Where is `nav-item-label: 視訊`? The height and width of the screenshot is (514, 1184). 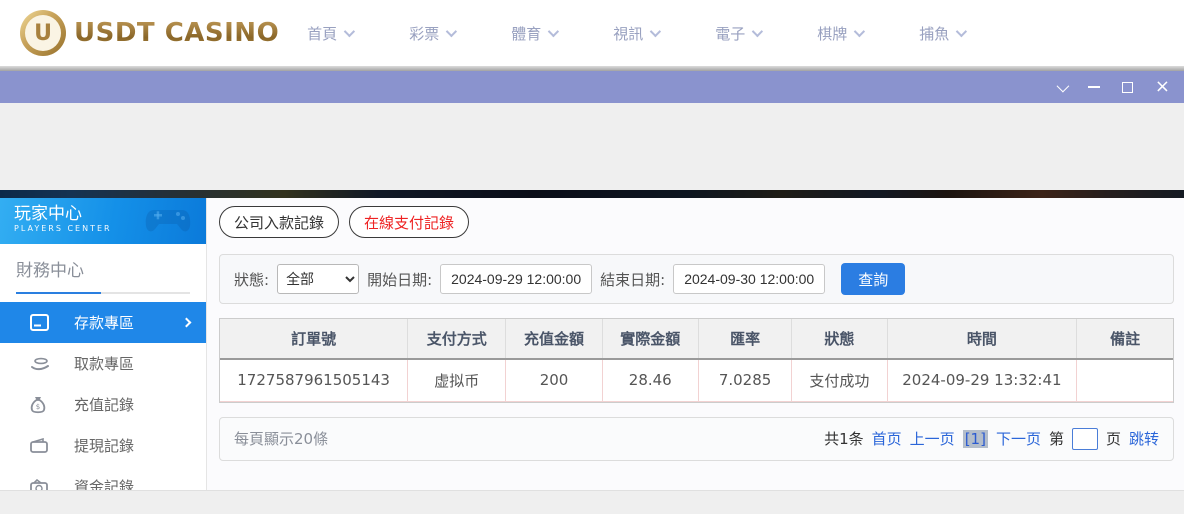 nav-item-label: 視訊 is located at coordinates (628, 33).